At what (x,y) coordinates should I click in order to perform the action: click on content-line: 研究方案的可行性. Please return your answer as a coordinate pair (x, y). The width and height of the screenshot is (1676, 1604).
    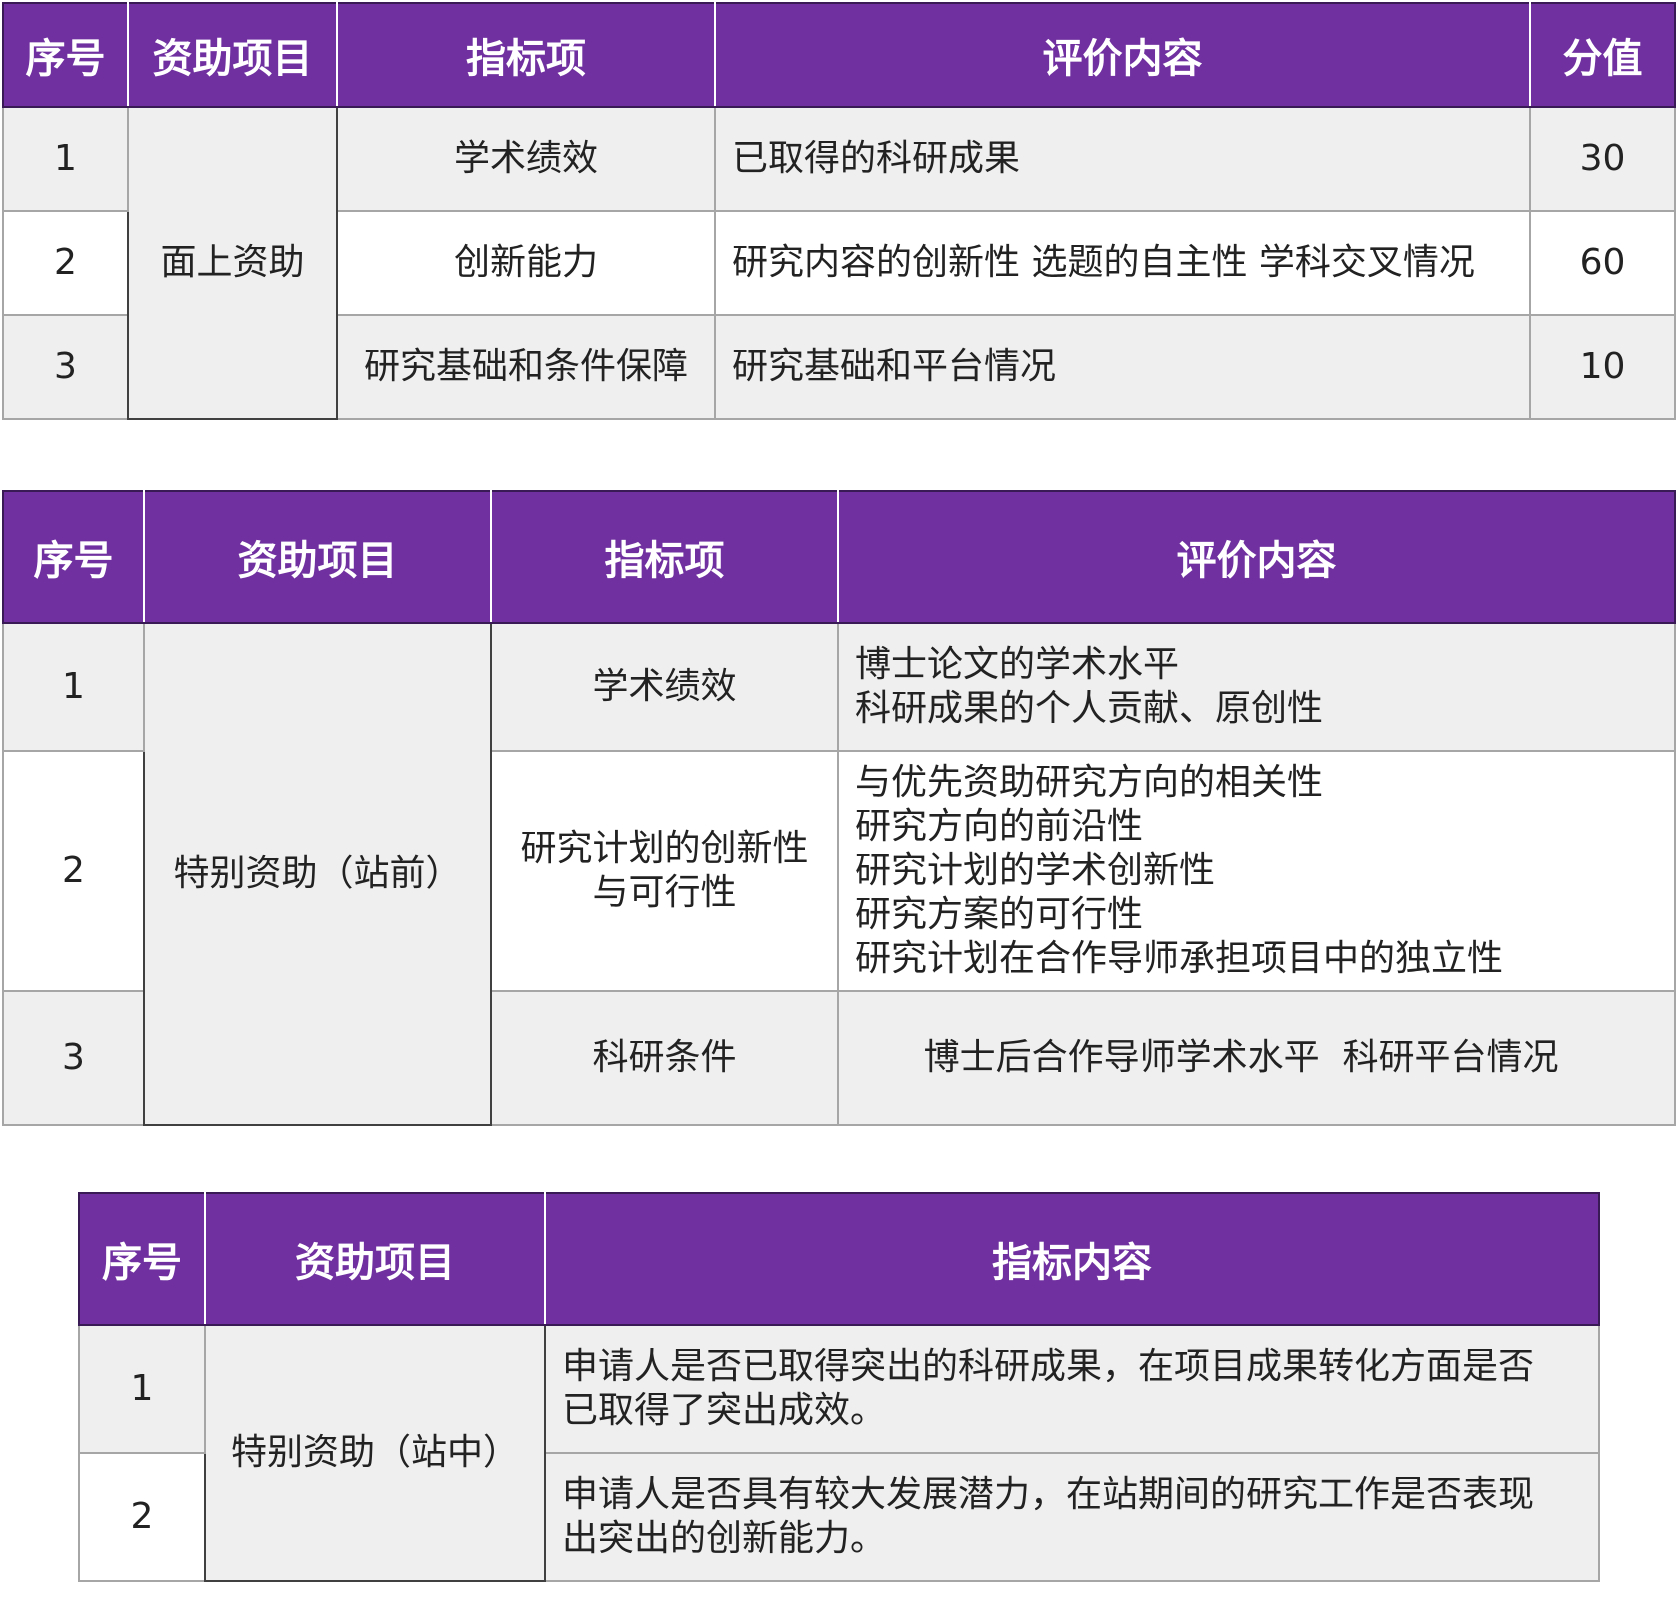
    Looking at the image, I should click on (999, 914).